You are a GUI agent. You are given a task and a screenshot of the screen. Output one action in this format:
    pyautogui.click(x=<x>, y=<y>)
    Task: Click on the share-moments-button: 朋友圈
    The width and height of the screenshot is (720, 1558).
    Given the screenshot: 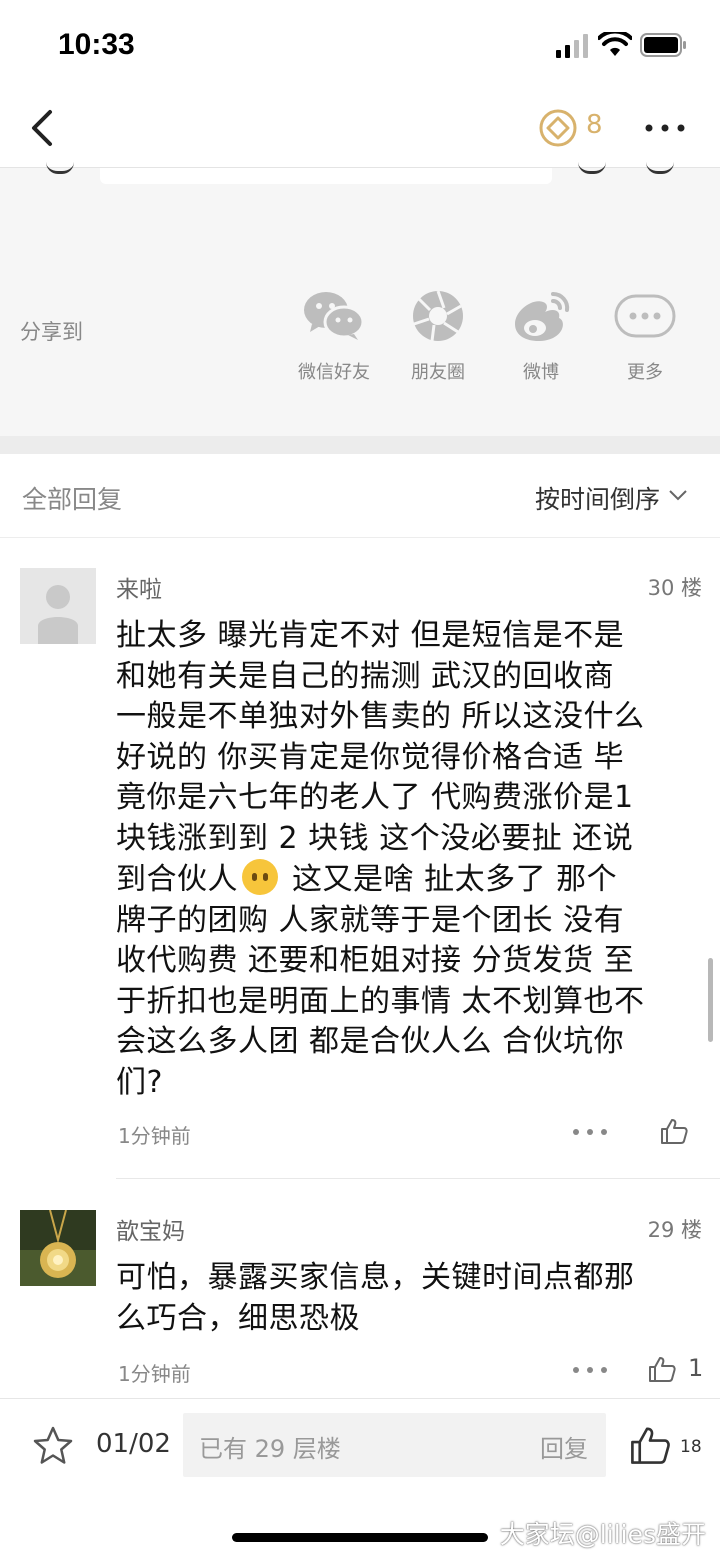 What is the action you would take?
    pyautogui.click(x=438, y=336)
    